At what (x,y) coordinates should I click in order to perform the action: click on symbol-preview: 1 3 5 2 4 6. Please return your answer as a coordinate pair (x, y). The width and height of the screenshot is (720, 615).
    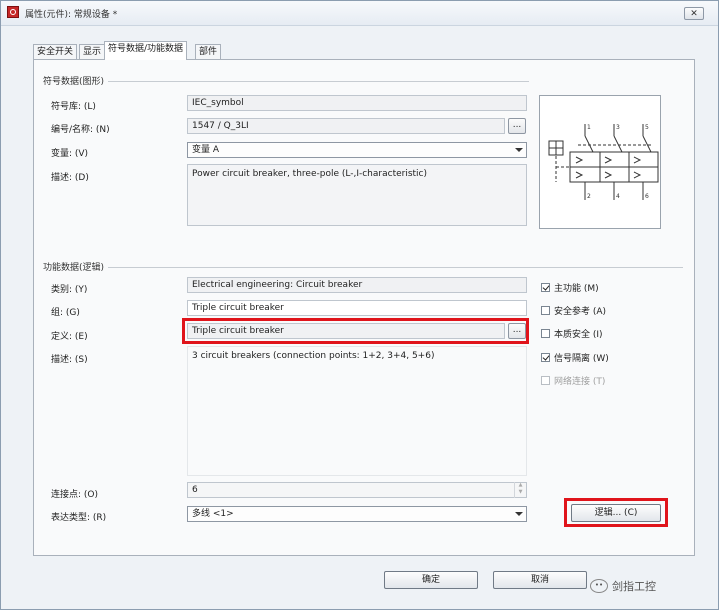
    Looking at the image, I should click on (600, 162).